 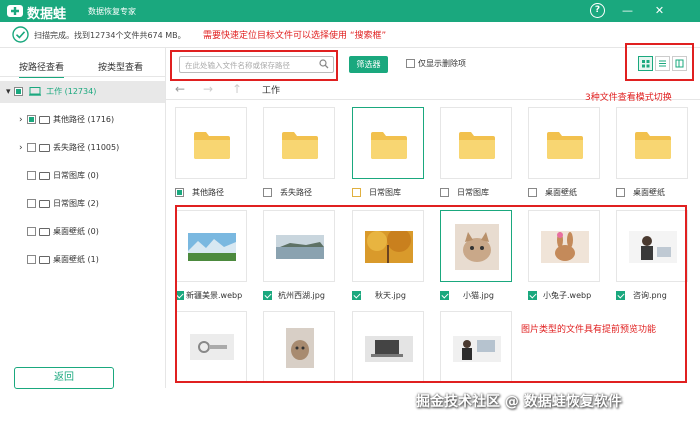 I want to click on image-caption: 秋天.jpg, so click(x=379, y=296).